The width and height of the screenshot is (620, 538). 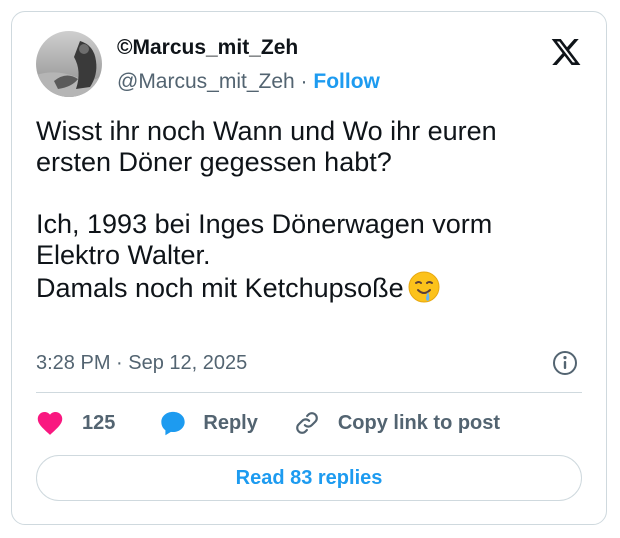 What do you see at coordinates (123, 255) in the screenshot?
I see `tweet-line: Elektro Walter.` at bounding box center [123, 255].